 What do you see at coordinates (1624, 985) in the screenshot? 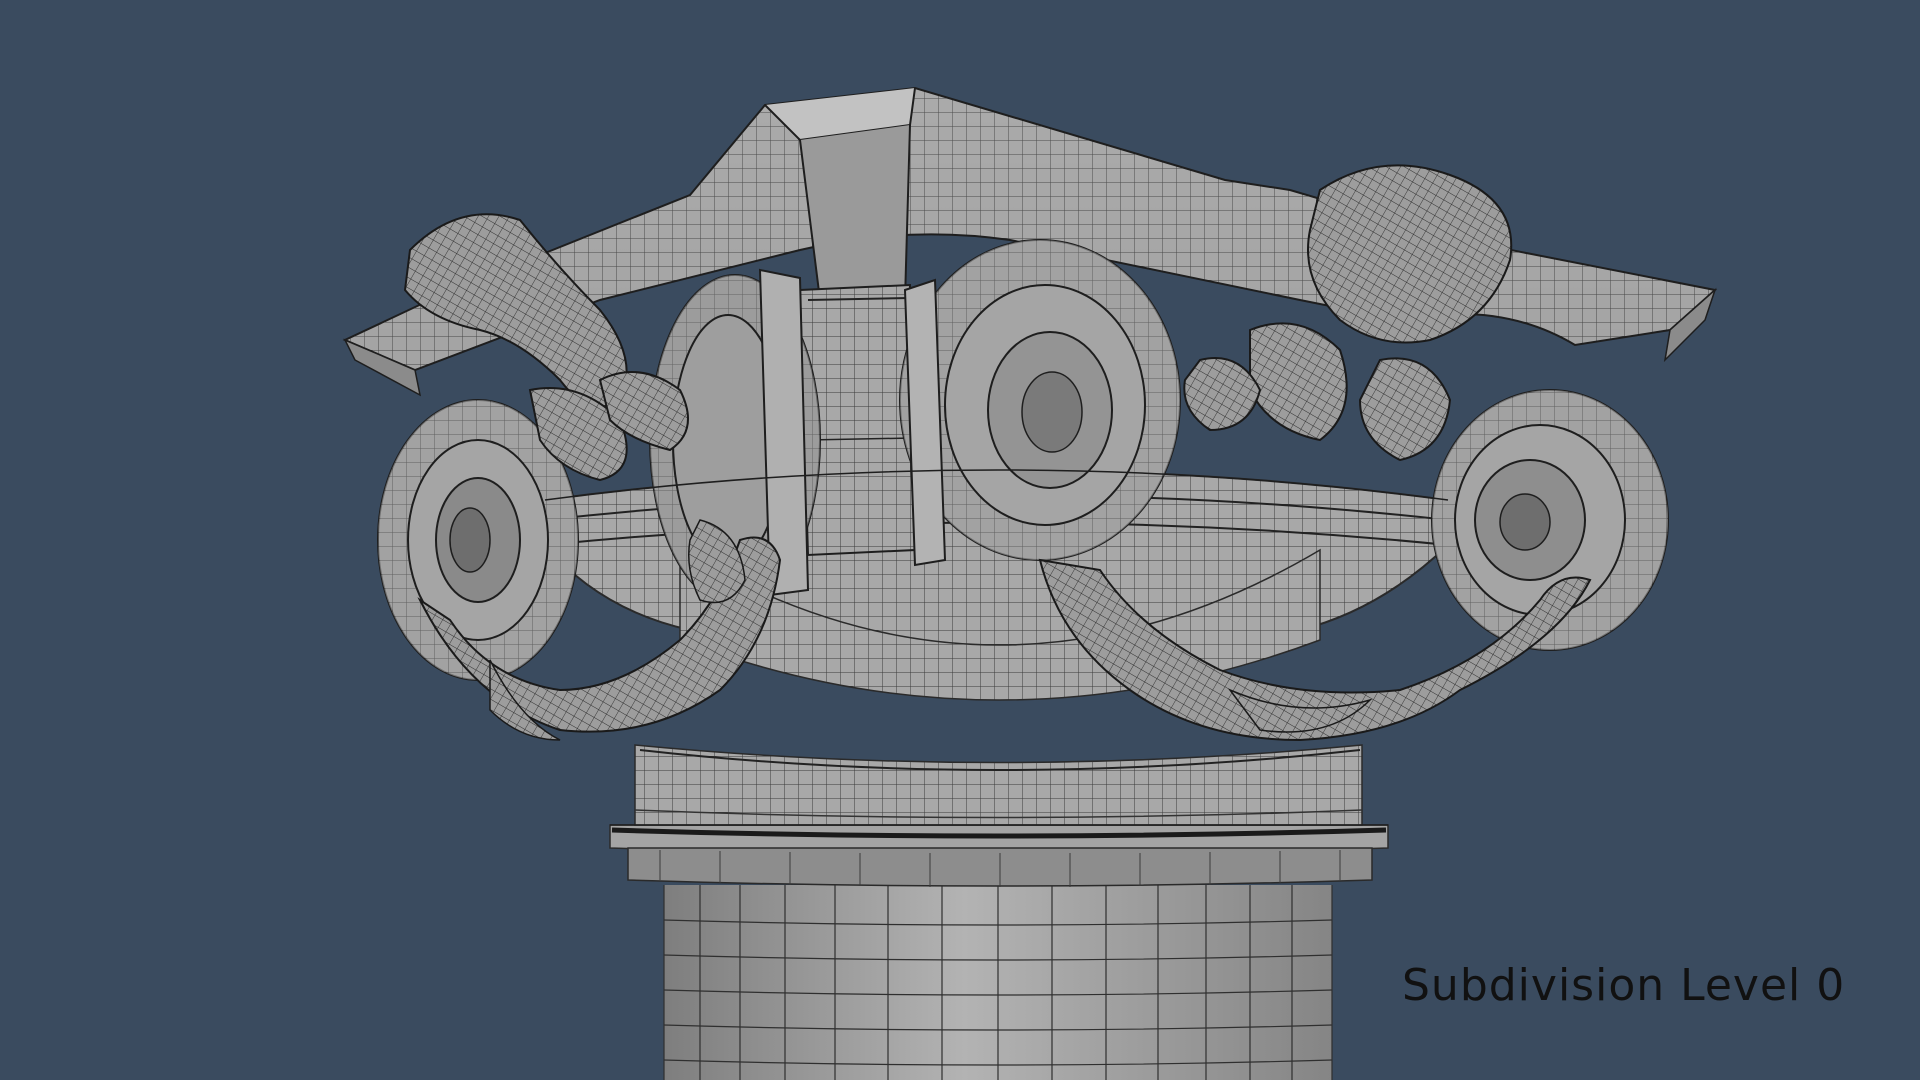
I see `subdivision-level-label: Subdivision Level 0` at bounding box center [1624, 985].